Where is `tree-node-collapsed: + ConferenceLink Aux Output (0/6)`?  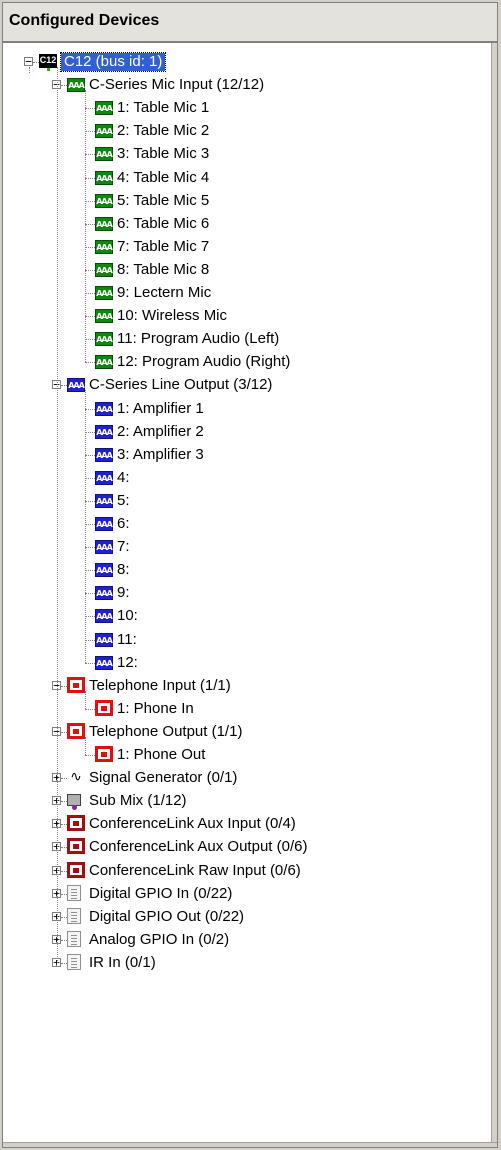
tree-node-collapsed: + ConferenceLink Aux Output (0/6) is located at coordinates (247, 847).